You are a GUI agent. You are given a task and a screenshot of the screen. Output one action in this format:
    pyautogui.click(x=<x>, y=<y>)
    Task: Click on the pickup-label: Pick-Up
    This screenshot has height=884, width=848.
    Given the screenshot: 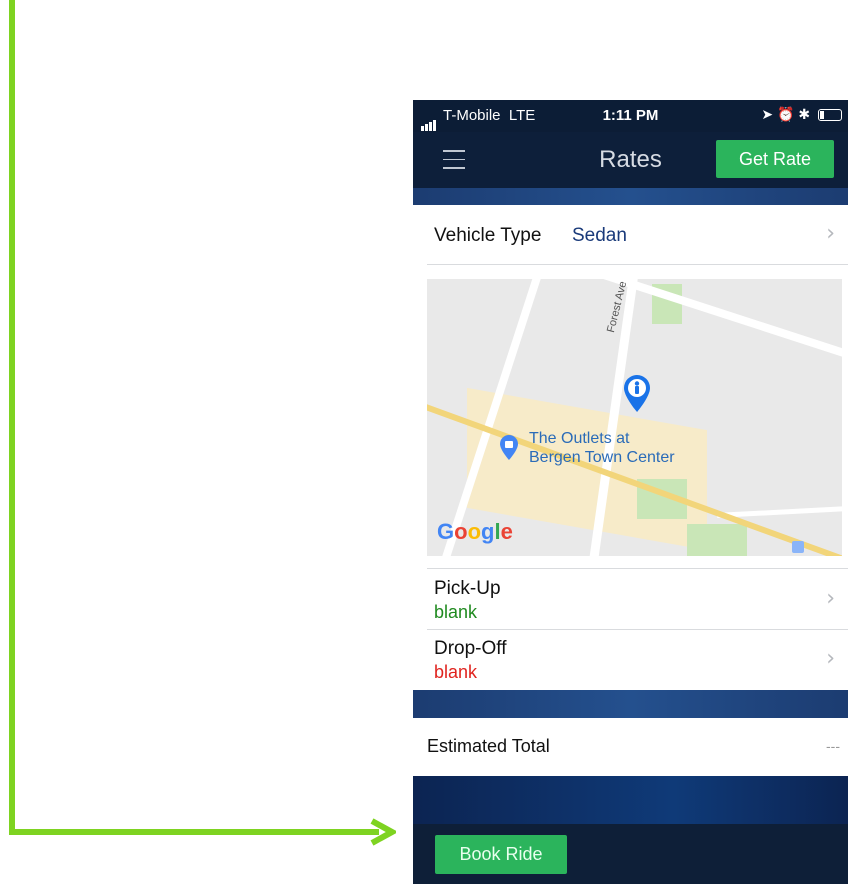 What is the action you would take?
    pyautogui.click(x=467, y=588)
    